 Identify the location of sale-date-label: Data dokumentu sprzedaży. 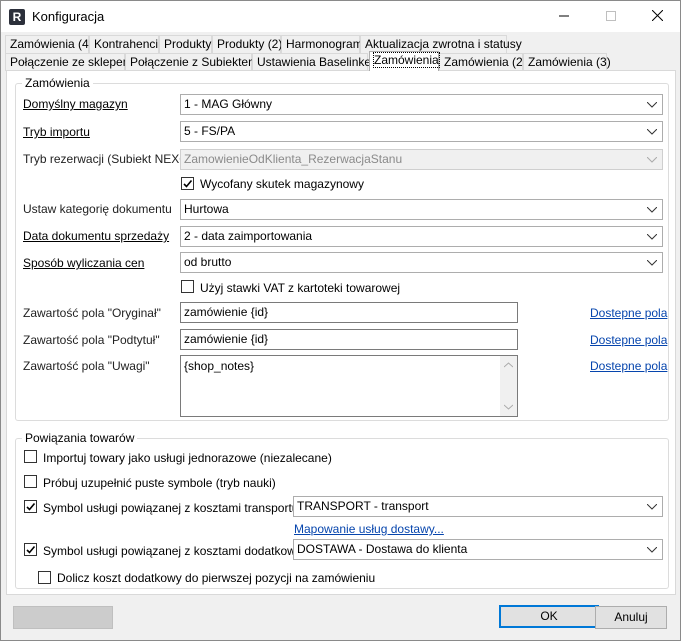
(96, 236).